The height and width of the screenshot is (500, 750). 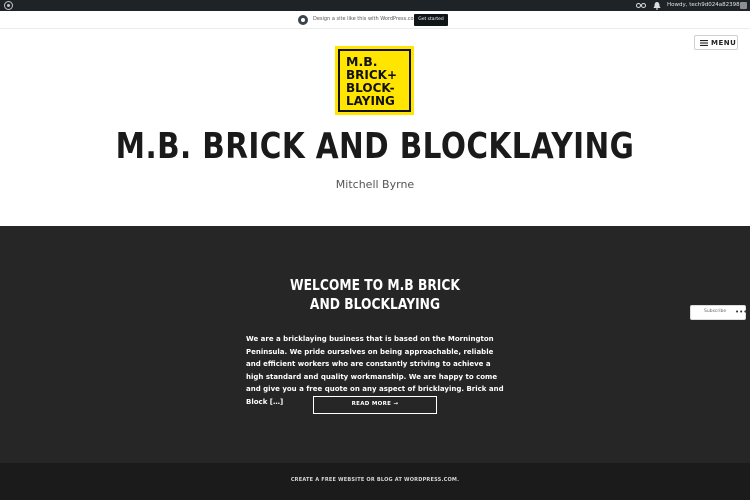 I want to click on get-started-button: Get started, so click(x=431, y=20).